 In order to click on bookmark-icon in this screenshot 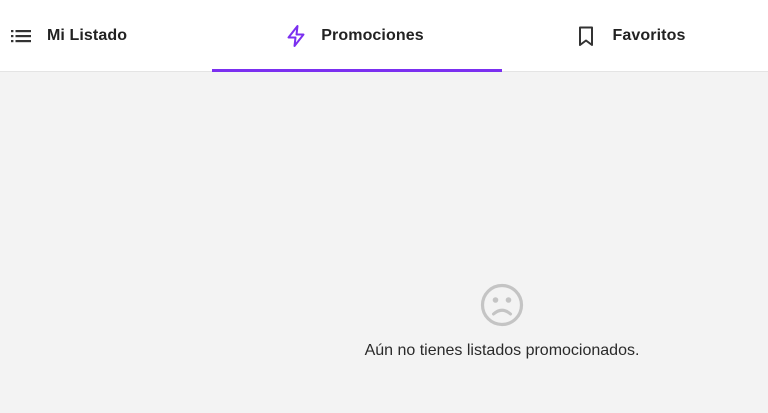, I will do `click(586, 36)`.